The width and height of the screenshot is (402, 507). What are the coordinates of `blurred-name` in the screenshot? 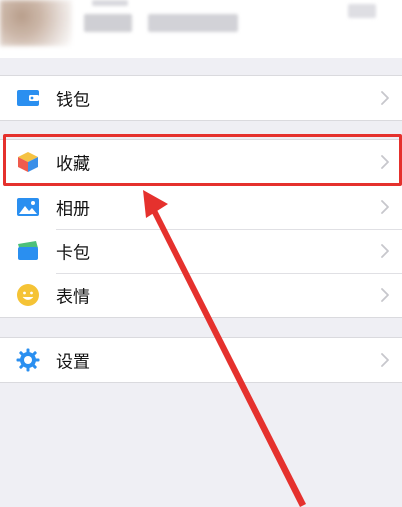 It's located at (108, 23).